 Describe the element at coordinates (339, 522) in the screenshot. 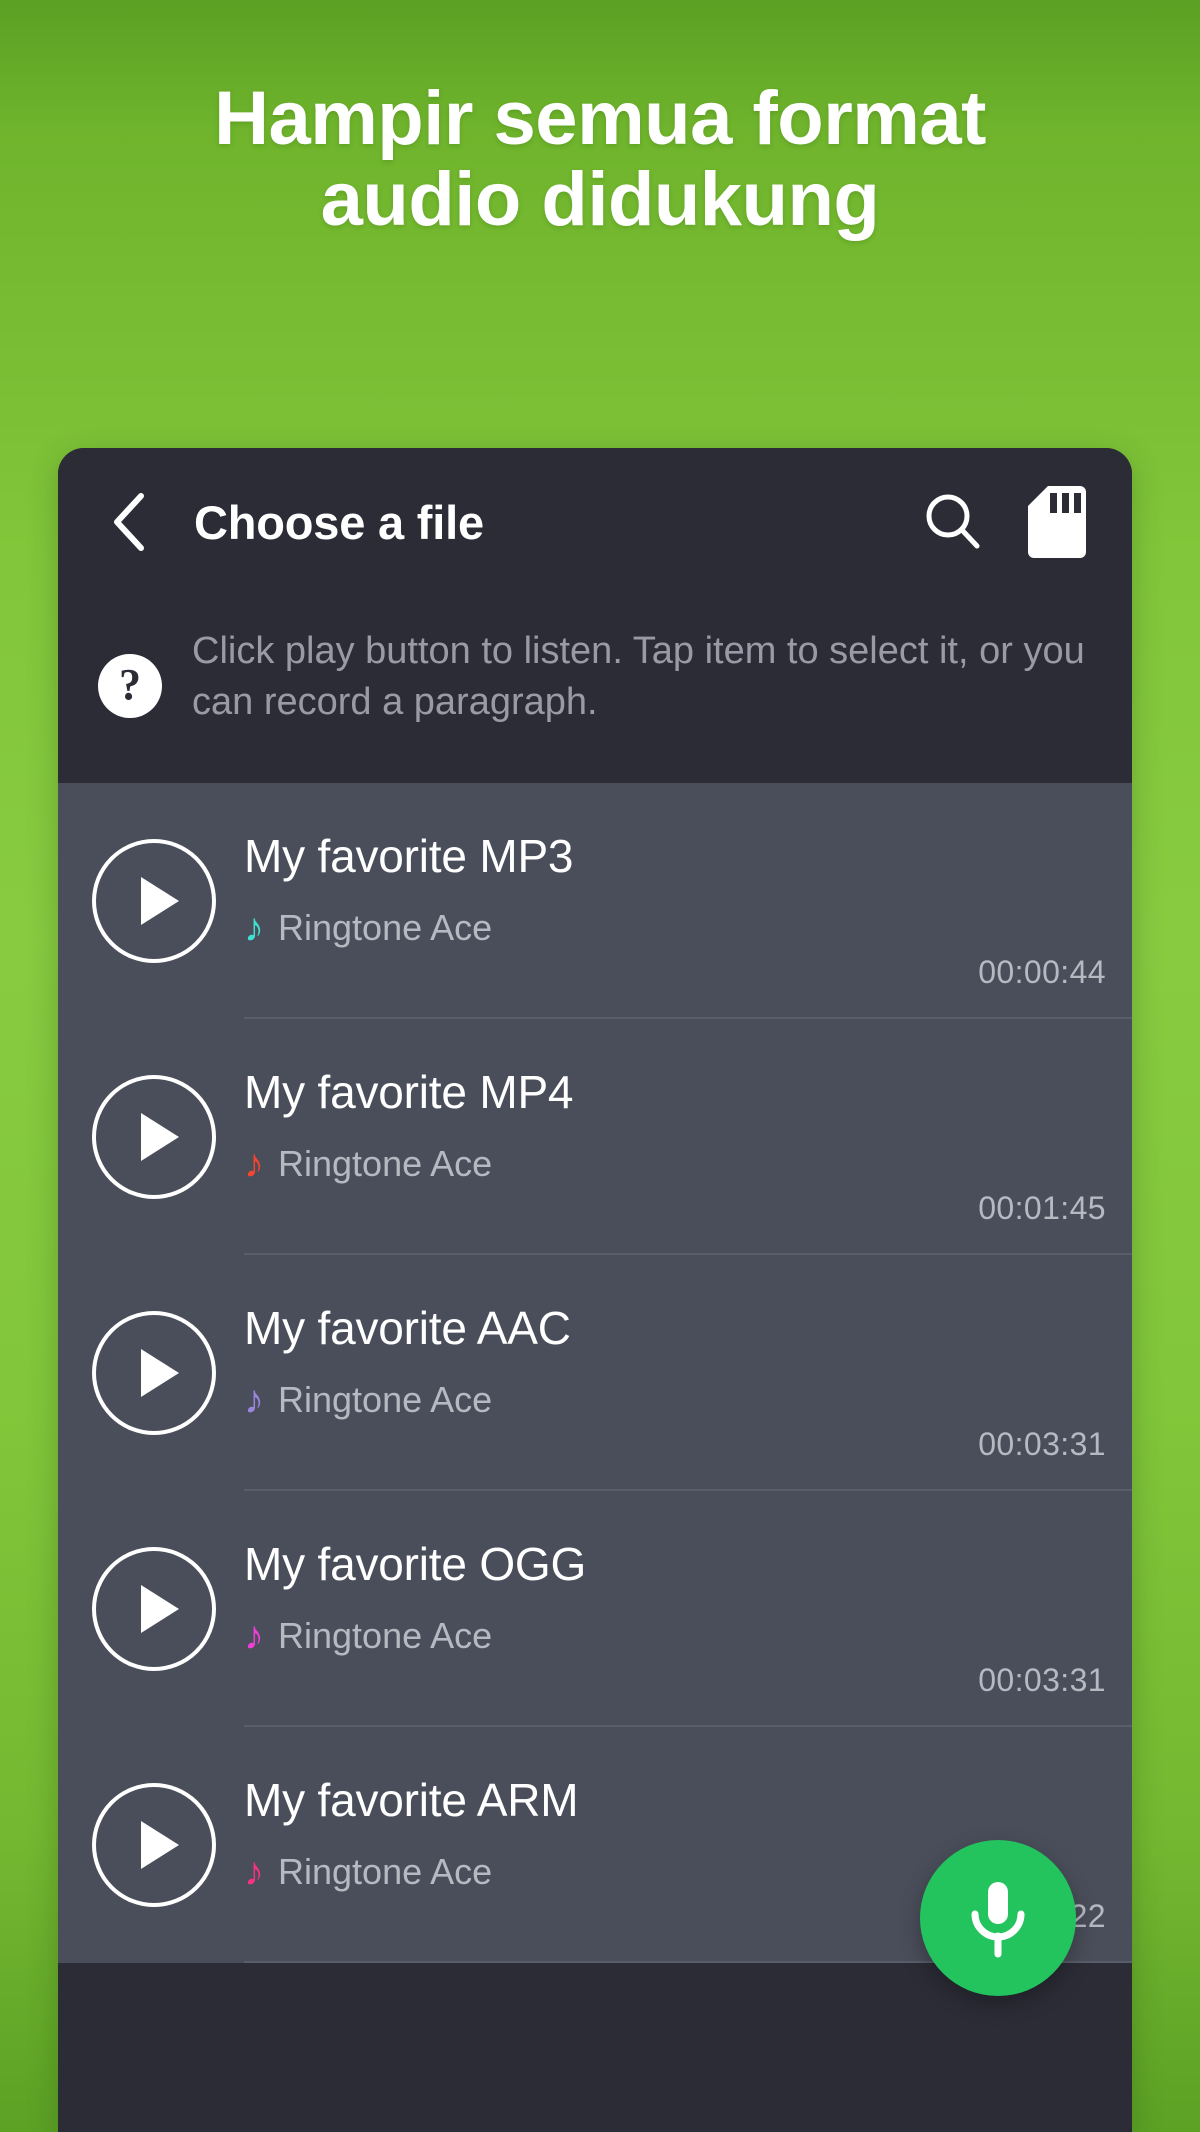

I see `page-title: Choose a file` at that location.